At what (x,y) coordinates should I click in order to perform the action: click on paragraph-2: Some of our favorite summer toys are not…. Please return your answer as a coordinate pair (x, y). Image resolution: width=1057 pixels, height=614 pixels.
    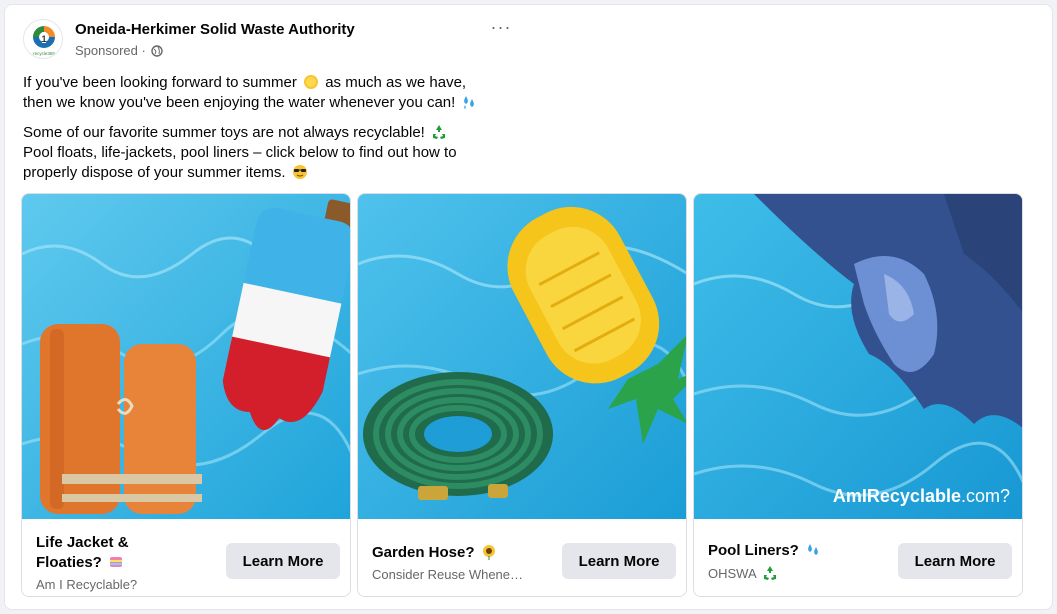
    Looking at the image, I should click on (283, 153).